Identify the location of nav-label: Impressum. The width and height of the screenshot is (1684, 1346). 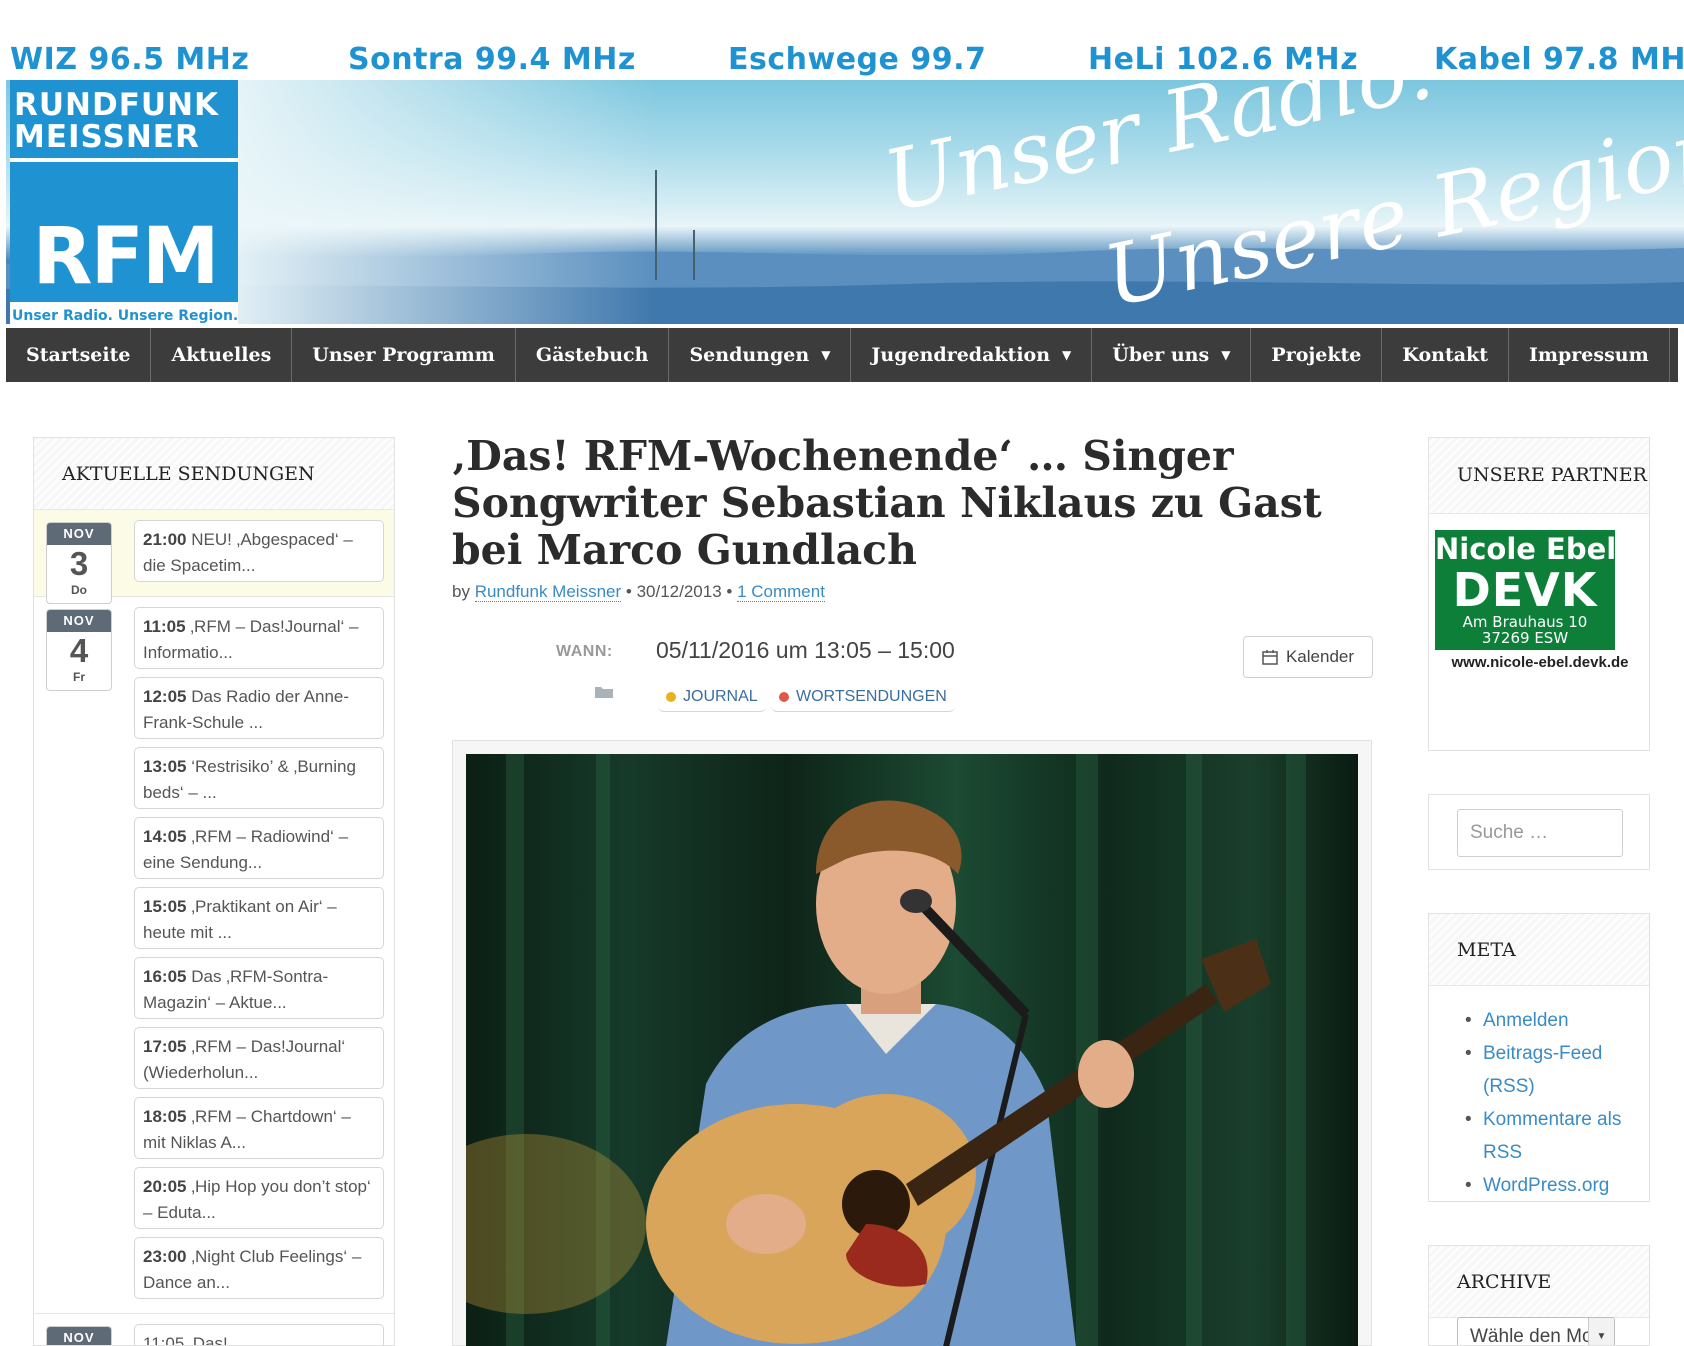
(1589, 355).